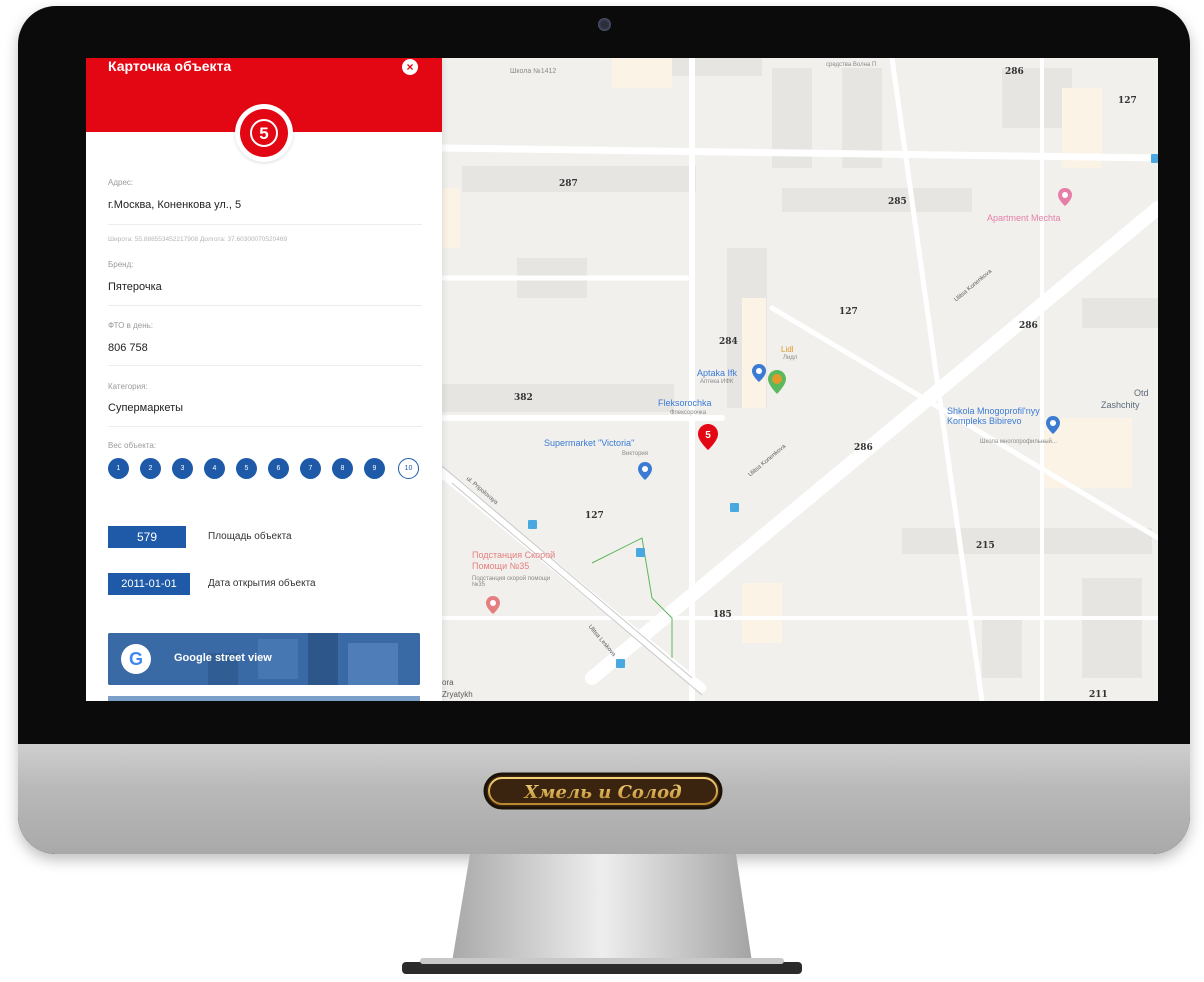  I want to click on school-pin-icon, so click(1053, 425).